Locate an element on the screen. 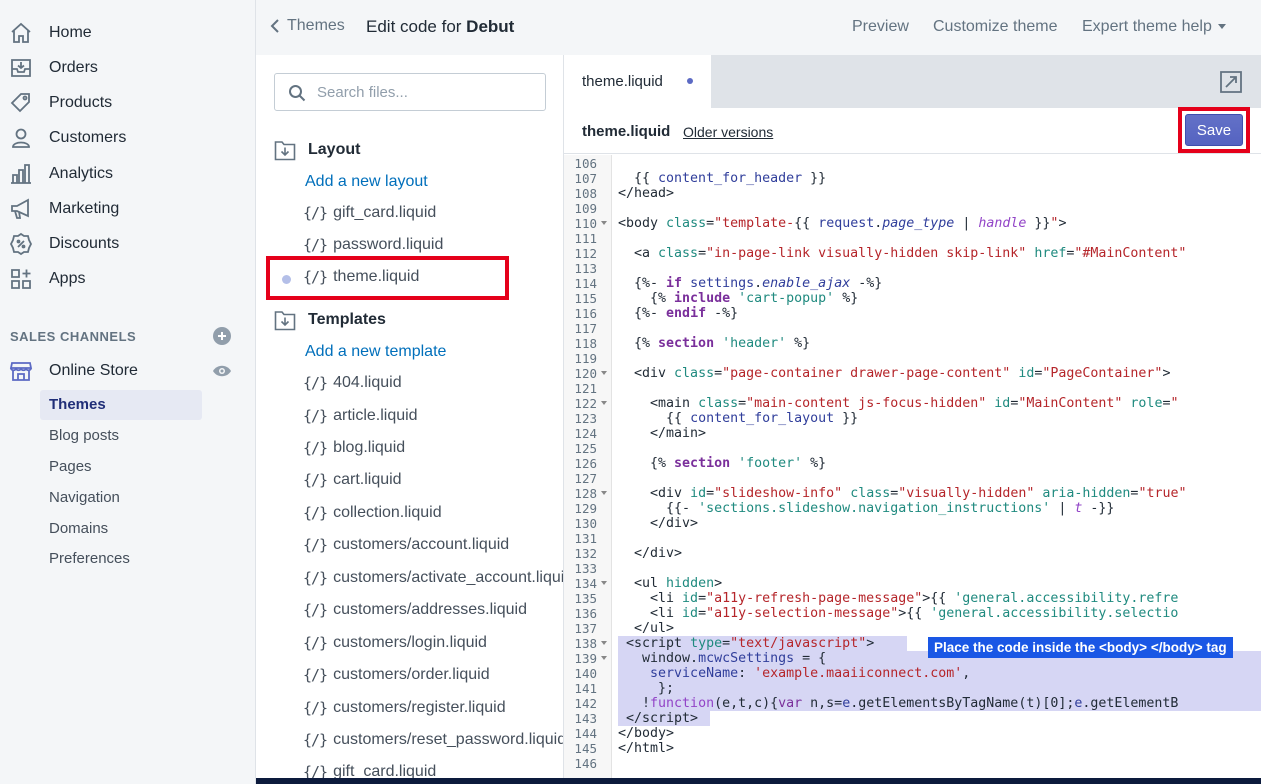 Image resolution: width=1261 pixels, height=784 pixels. megaphone-icon is located at coordinates (20, 208).